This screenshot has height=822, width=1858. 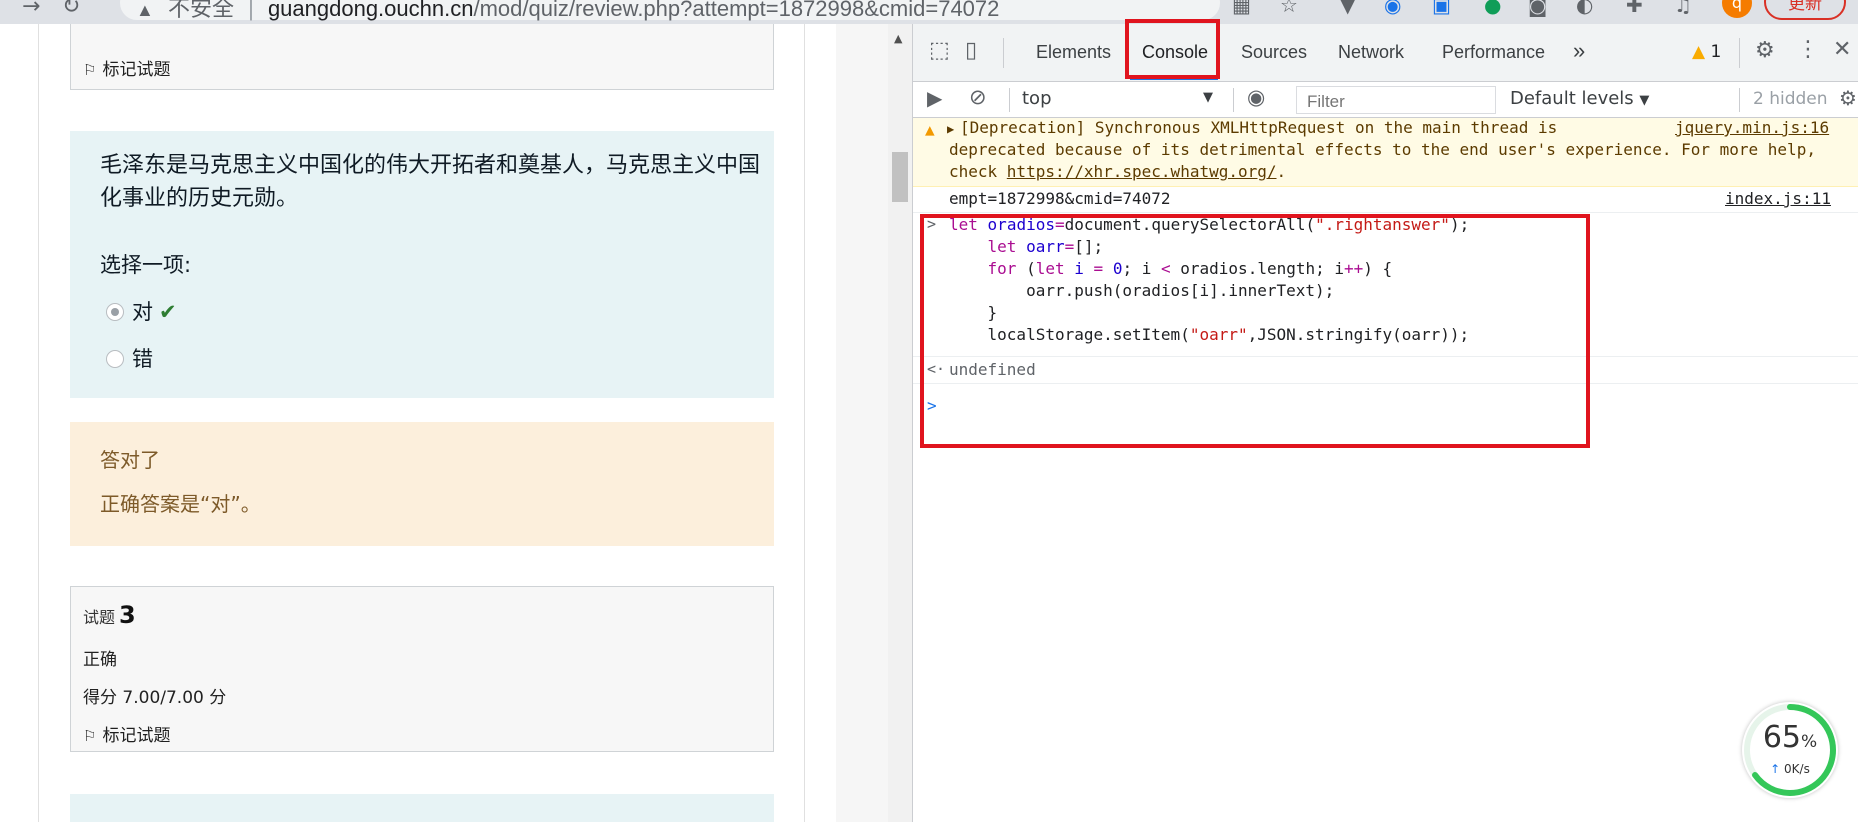 What do you see at coordinates (900, 423) in the screenshot?
I see `page-scrollbar: ▲` at bounding box center [900, 423].